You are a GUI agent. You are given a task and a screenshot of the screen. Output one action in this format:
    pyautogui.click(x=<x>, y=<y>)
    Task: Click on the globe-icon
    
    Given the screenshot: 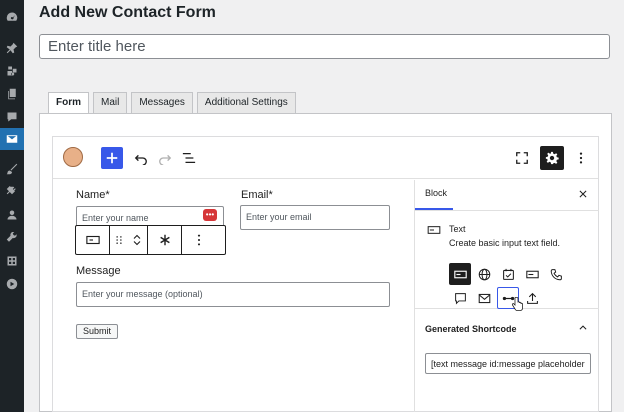 What is the action you would take?
    pyautogui.click(x=484, y=274)
    